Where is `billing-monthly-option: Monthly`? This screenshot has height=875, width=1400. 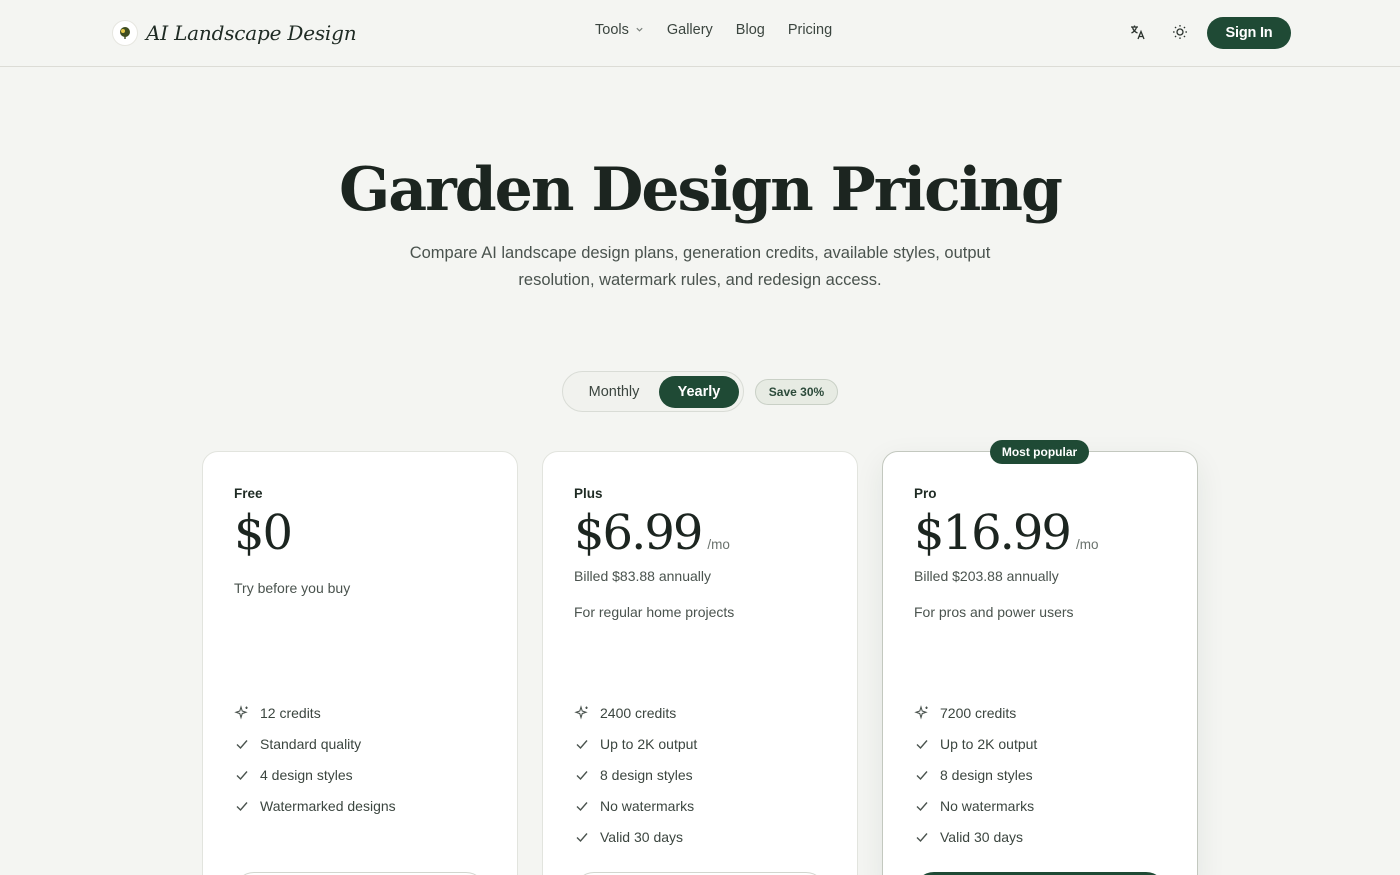 billing-monthly-option: Monthly is located at coordinates (614, 392).